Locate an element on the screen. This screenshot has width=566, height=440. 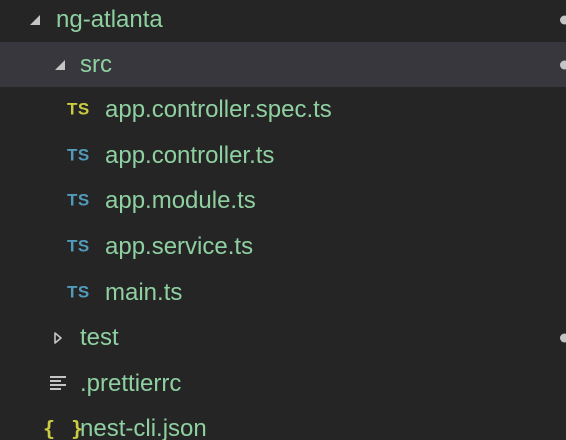
tree-item-file: TS app.controller.spec.ts is located at coordinates (283, 109).